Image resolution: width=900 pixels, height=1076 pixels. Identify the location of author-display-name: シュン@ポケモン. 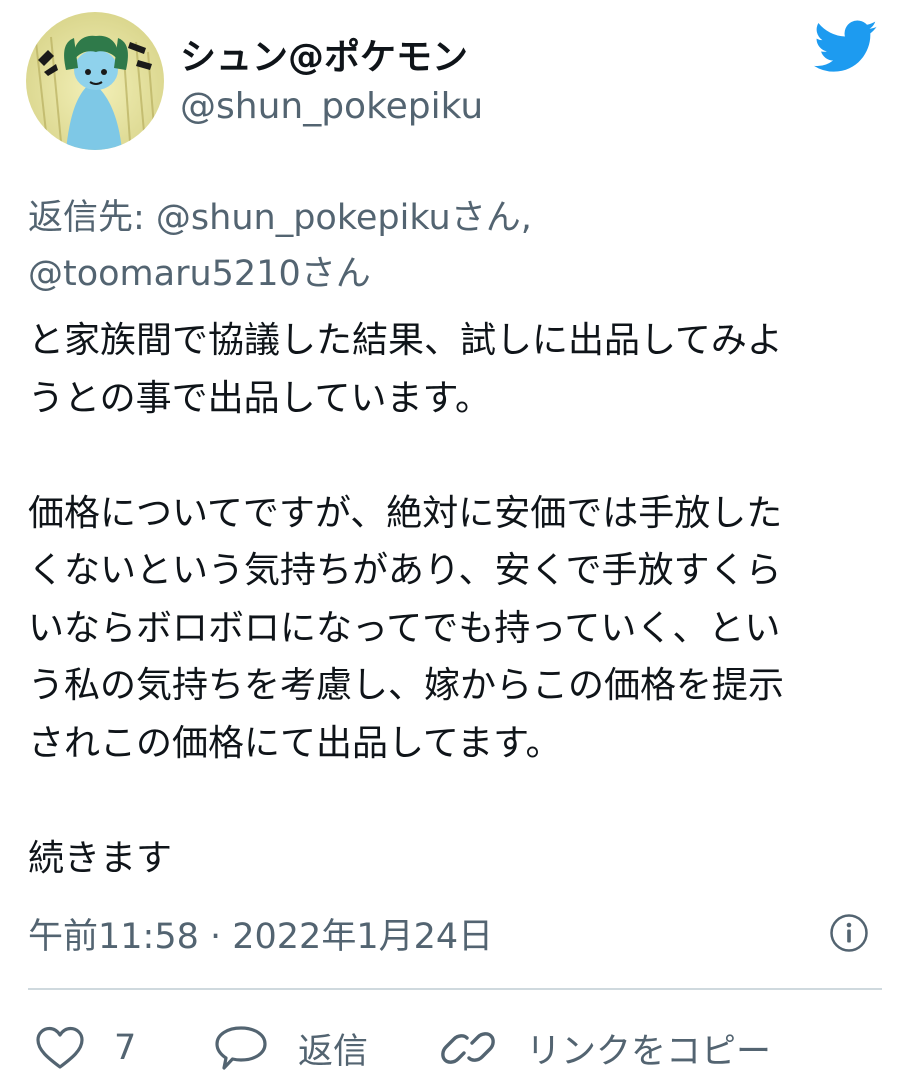
(324, 54).